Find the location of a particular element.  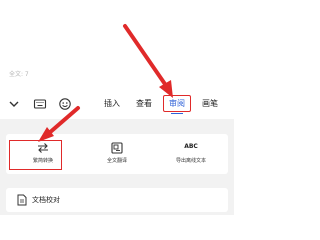

list-item-proofread: 文档校对 is located at coordinates (117, 200).